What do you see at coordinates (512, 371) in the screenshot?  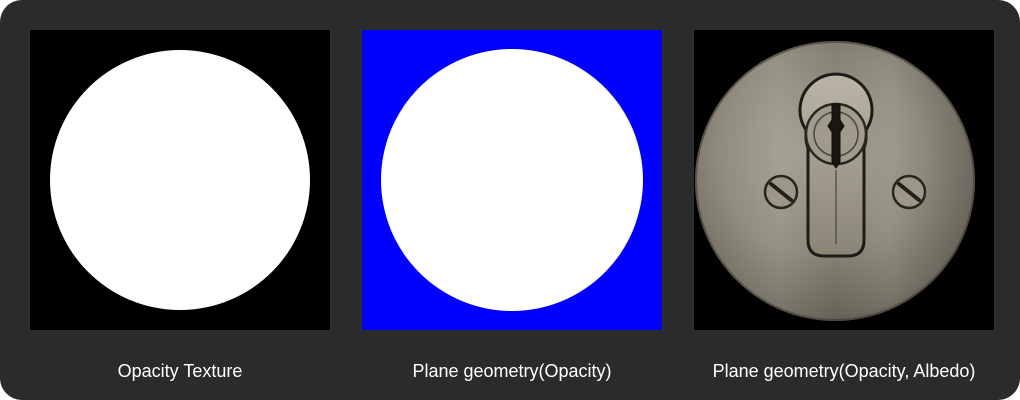 I see `caption-plane-opacity: Plane geometry(Opacity)` at bounding box center [512, 371].